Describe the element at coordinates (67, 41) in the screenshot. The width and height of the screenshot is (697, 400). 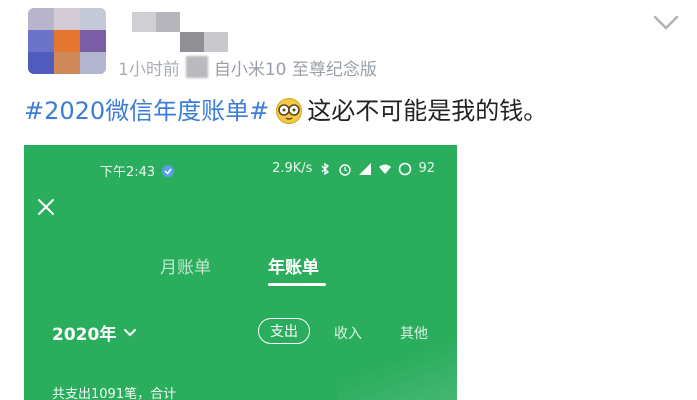
I see `avatar` at that location.